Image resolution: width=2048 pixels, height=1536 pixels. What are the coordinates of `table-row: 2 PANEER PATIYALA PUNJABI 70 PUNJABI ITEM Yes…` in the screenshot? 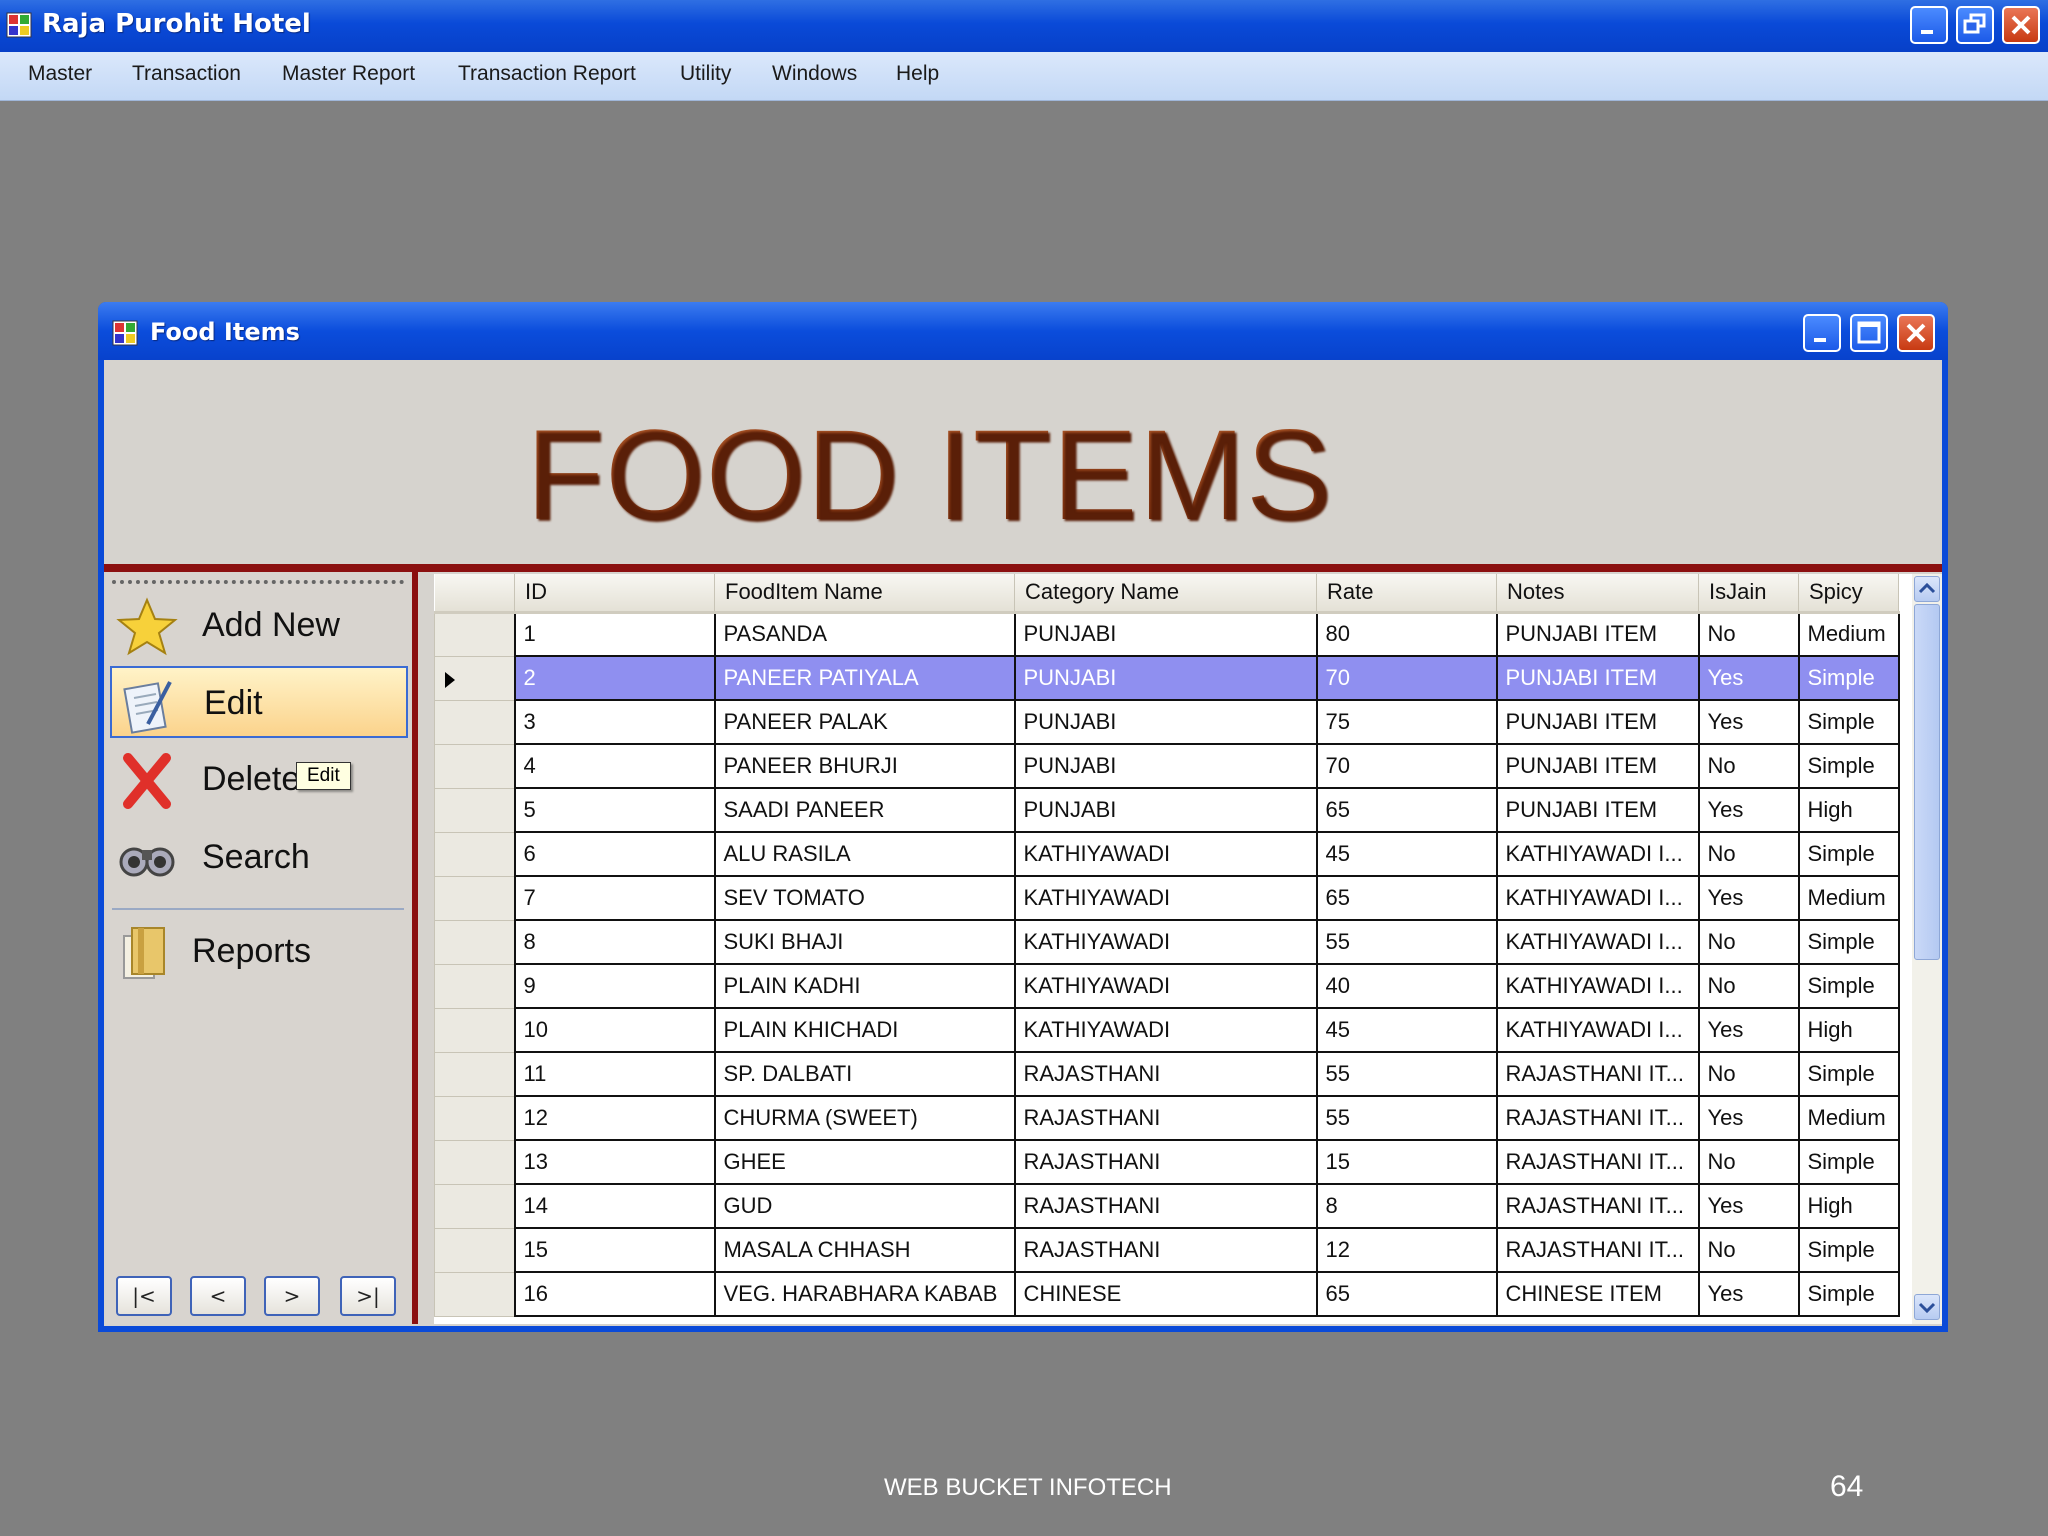 It's located at (1167, 678).